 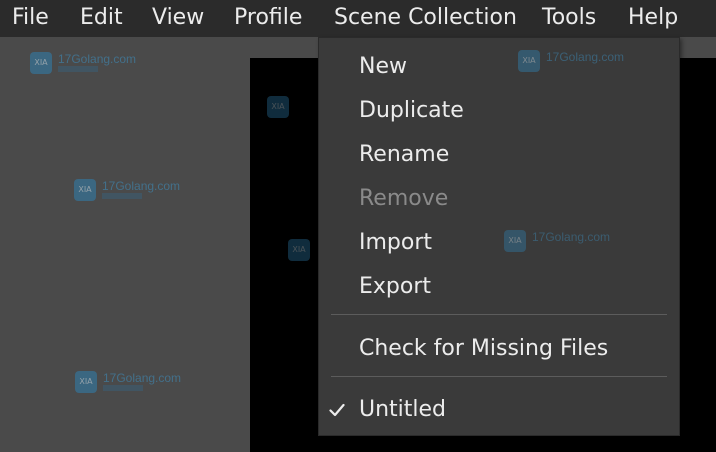 I want to click on menu-profile: Profile, so click(x=268, y=18).